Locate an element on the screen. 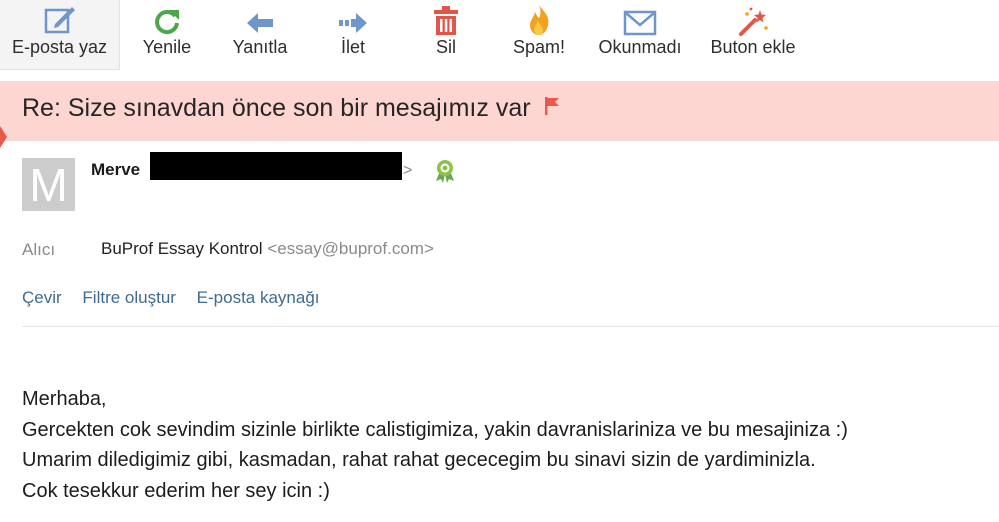  reply-arrow-icon is located at coordinates (260, 18).